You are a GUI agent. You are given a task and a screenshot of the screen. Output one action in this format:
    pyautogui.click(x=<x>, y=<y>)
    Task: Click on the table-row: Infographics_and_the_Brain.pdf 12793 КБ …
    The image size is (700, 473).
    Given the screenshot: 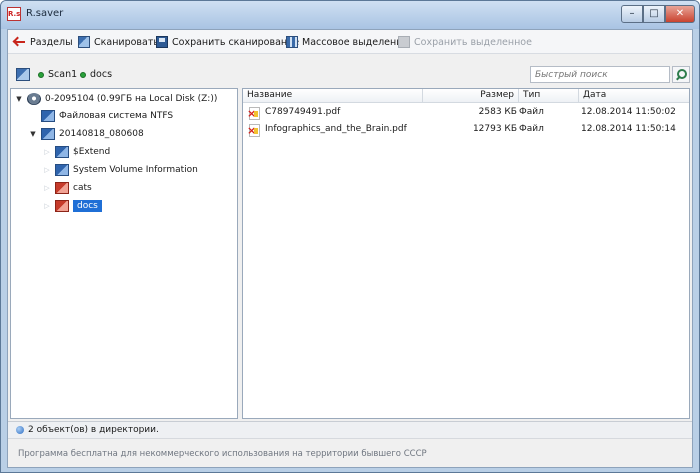 What is the action you would take?
    pyautogui.click(x=466, y=130)
    